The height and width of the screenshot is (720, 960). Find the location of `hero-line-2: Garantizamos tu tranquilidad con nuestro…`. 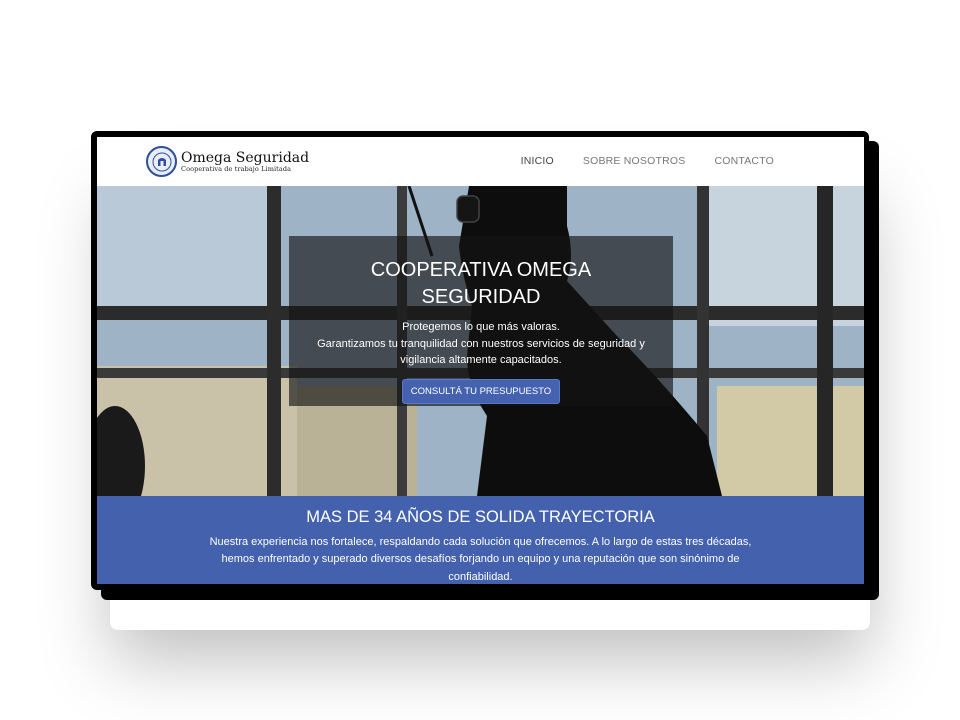

hero-line-2: Garantizamos tu tranquilidad con nuestro… is located at coordinates (481, 352).